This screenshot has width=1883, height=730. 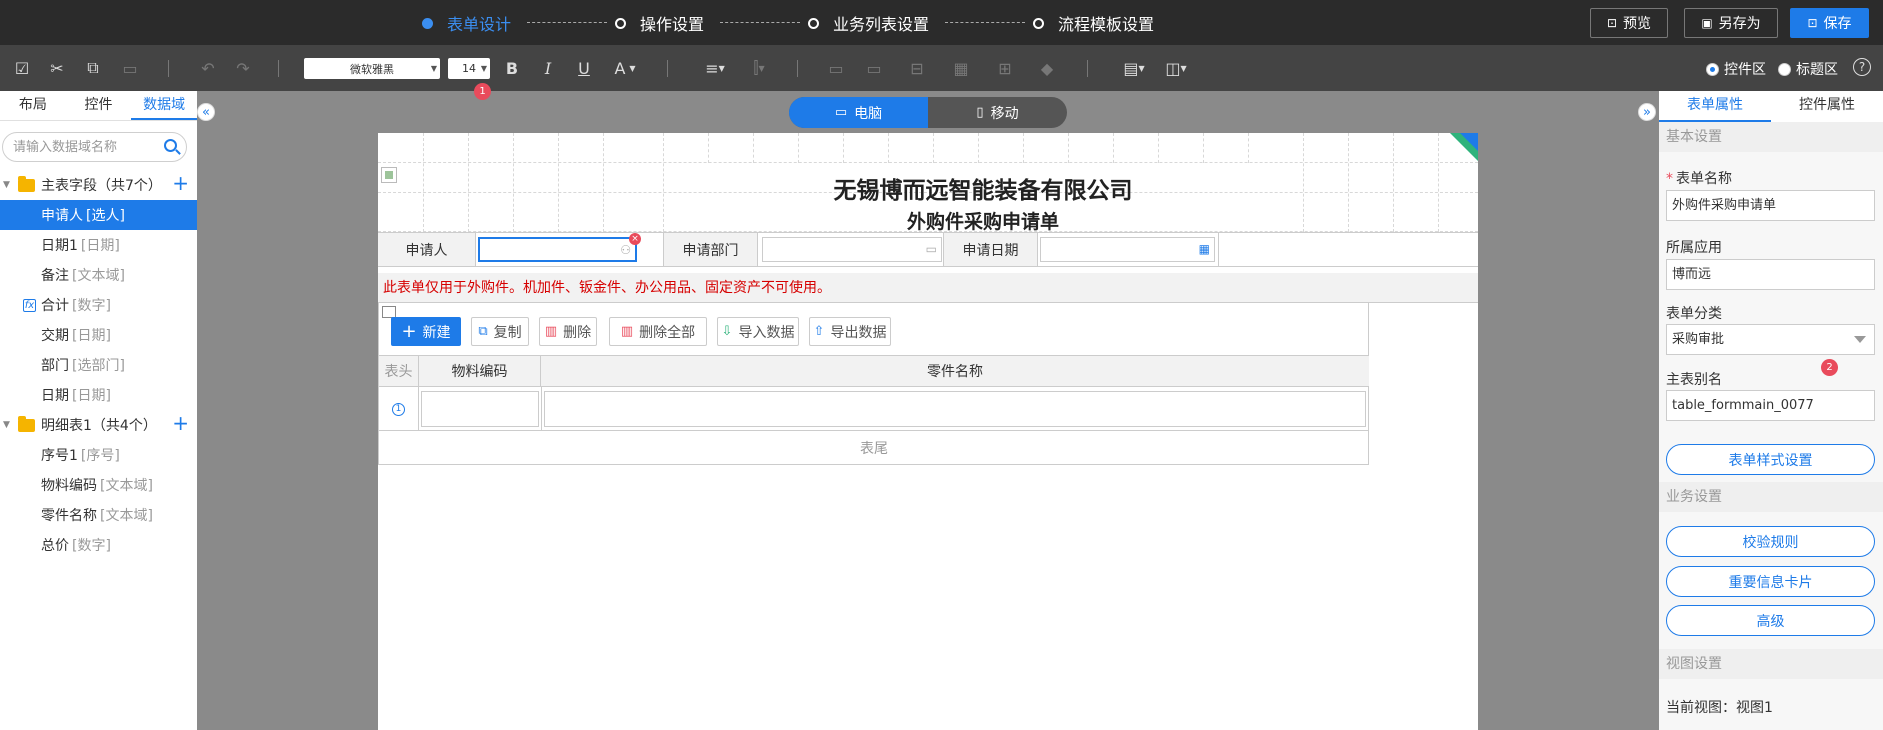 What do you see at coordinates (983, 191) in the screenshot?
I see `company-name: 无锡博而远智能装备有限公司` at bounding box center [983, 191].